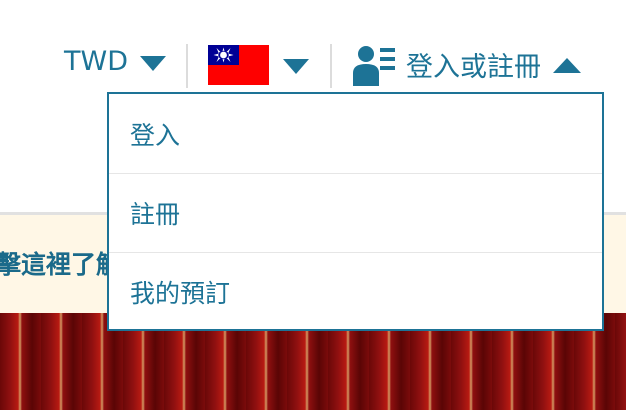  What do you see at coordinates (567, 65) in the screenshot?
I see `chevron-up-icon` at bounding box center [567, 65].